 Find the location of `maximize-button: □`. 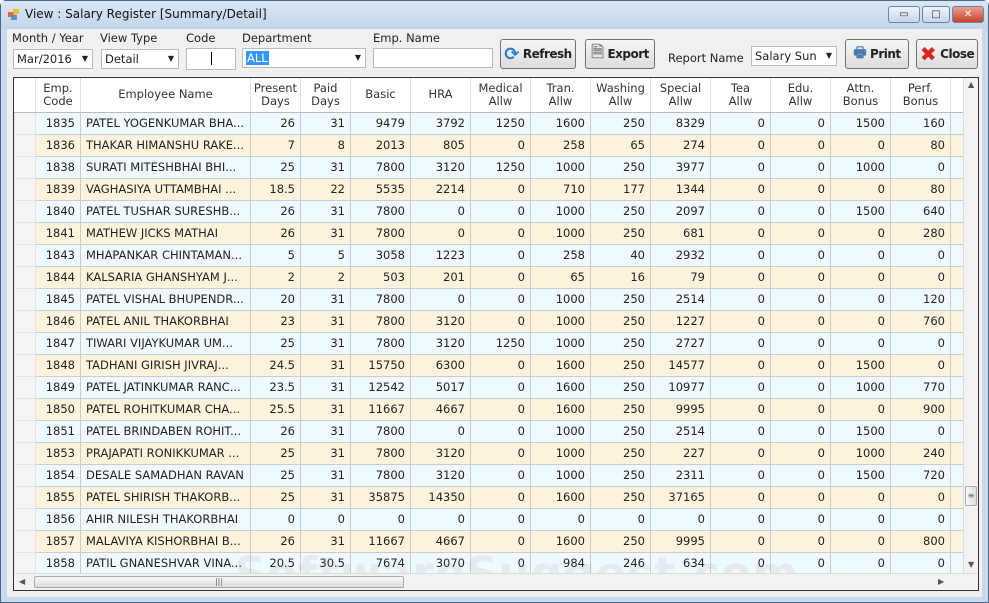

maximize-button: □ is located at coordinates (936, 14).